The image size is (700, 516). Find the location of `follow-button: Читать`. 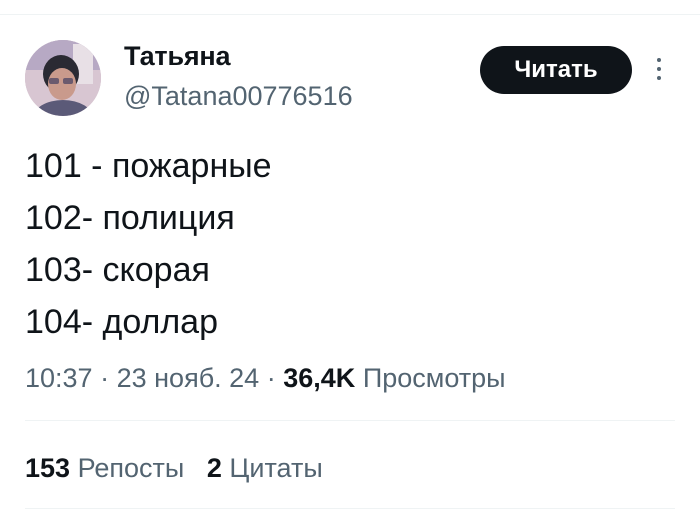

follow-button: Читать is located at coordinates (556, 70).